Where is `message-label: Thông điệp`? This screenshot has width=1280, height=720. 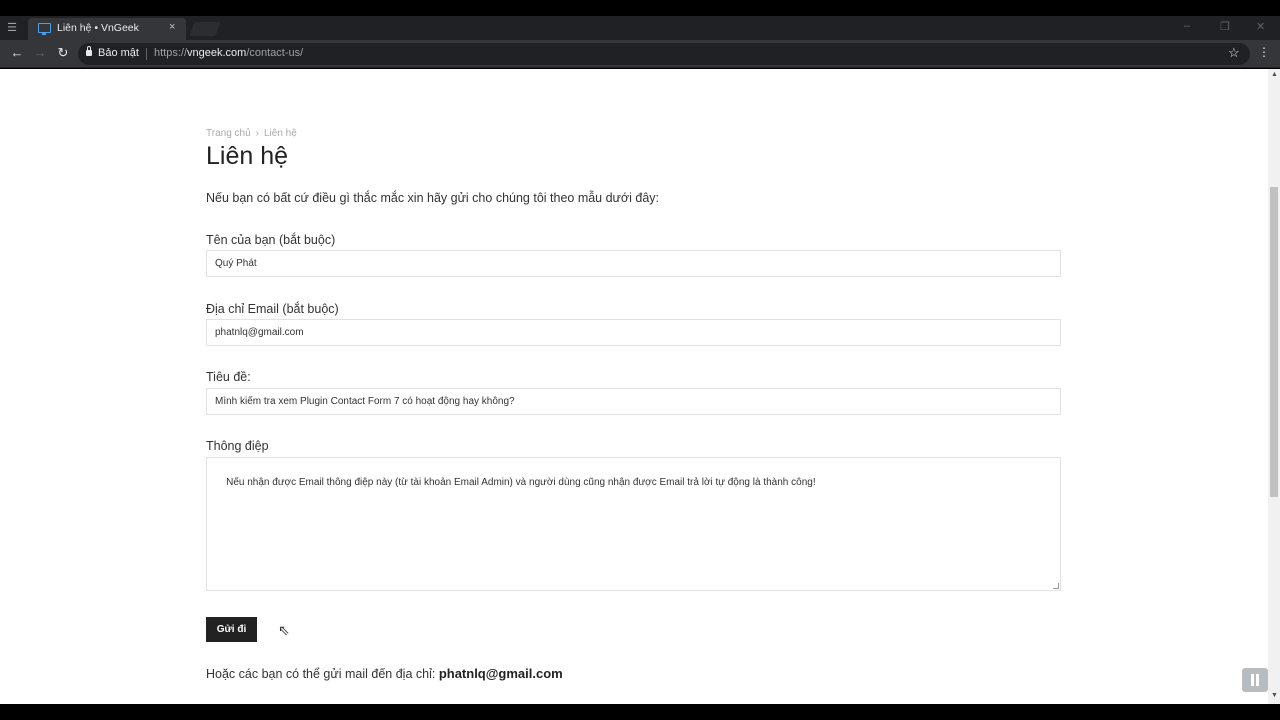 message-label: Thông điệp is located at coordinates (237, 446).